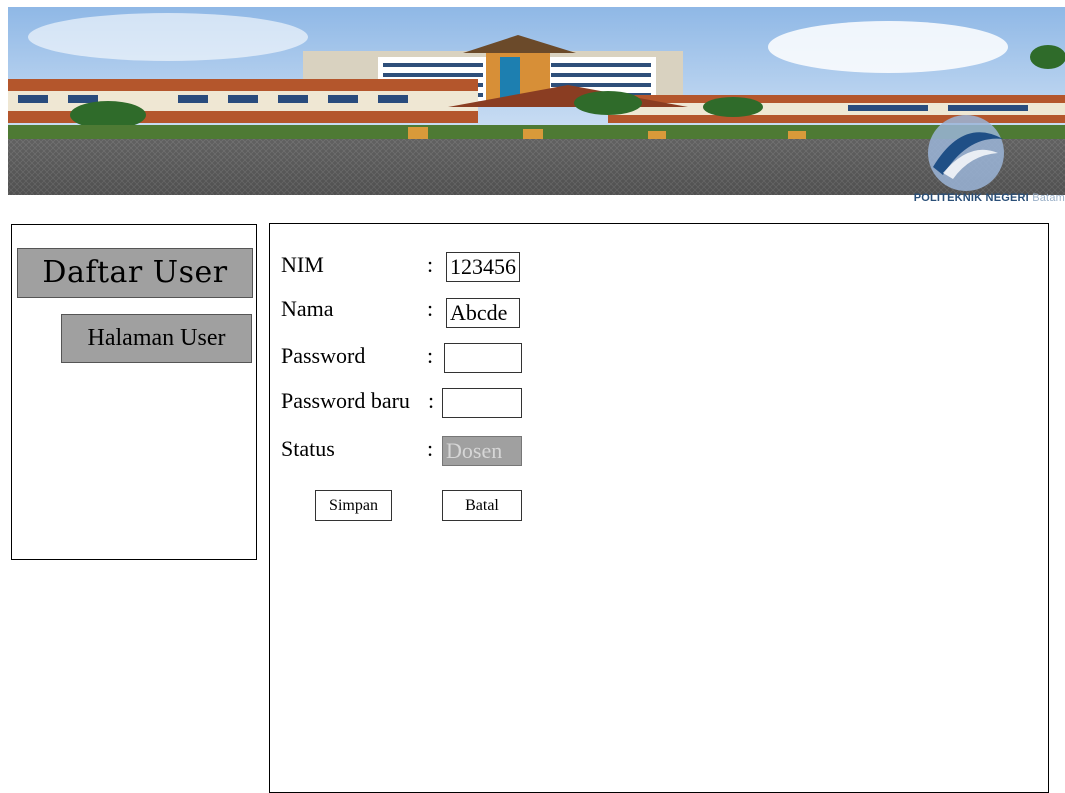 The height and width of the screenshot is (793, 1065). Describe the element at coordinates (971, 198) in the screenshot. I see `brand-name: POLITEKNIK NEGERI` at that location.